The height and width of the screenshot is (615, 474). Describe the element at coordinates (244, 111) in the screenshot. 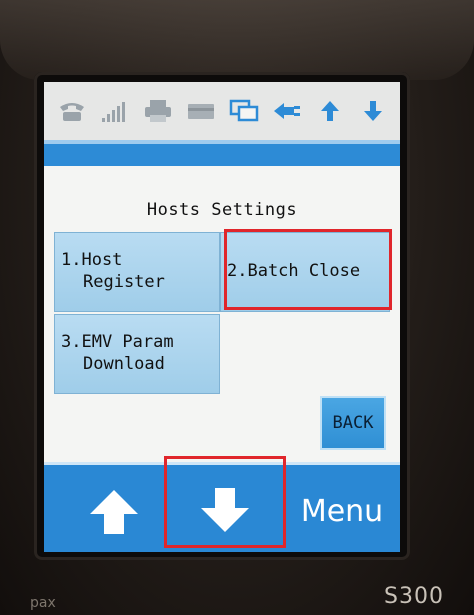

I see `screen-copy-icon` at that location.